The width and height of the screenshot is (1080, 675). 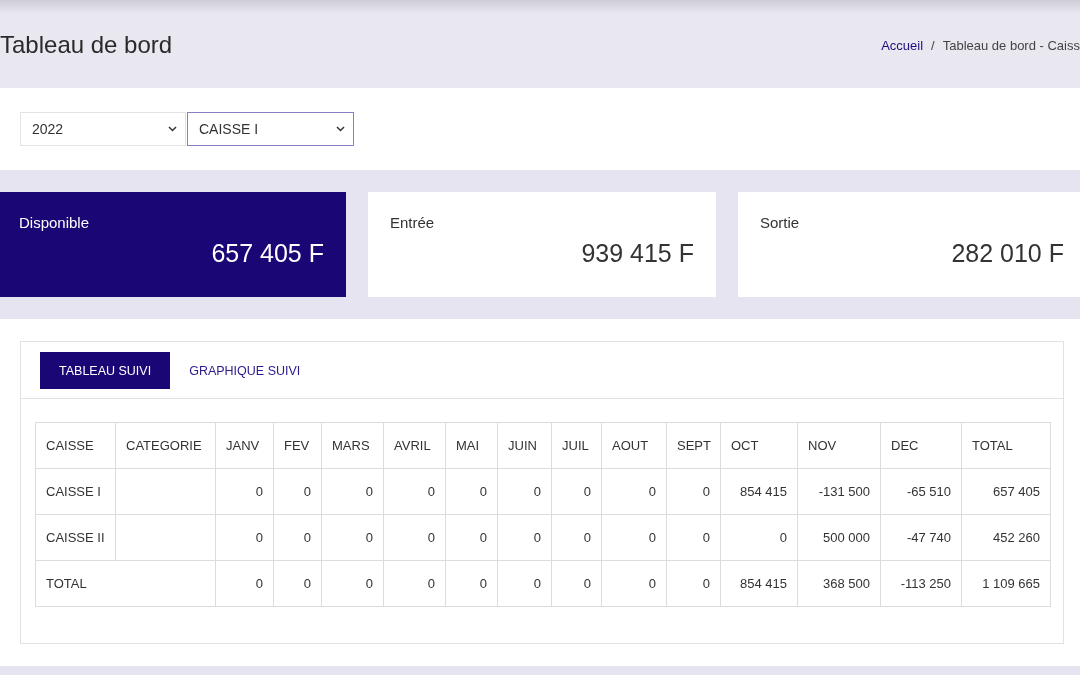 What do you see at coordinates (165, 445) in the screenshot?
I see `column-header: CATEGORIE` at bounding box center [165, 445].